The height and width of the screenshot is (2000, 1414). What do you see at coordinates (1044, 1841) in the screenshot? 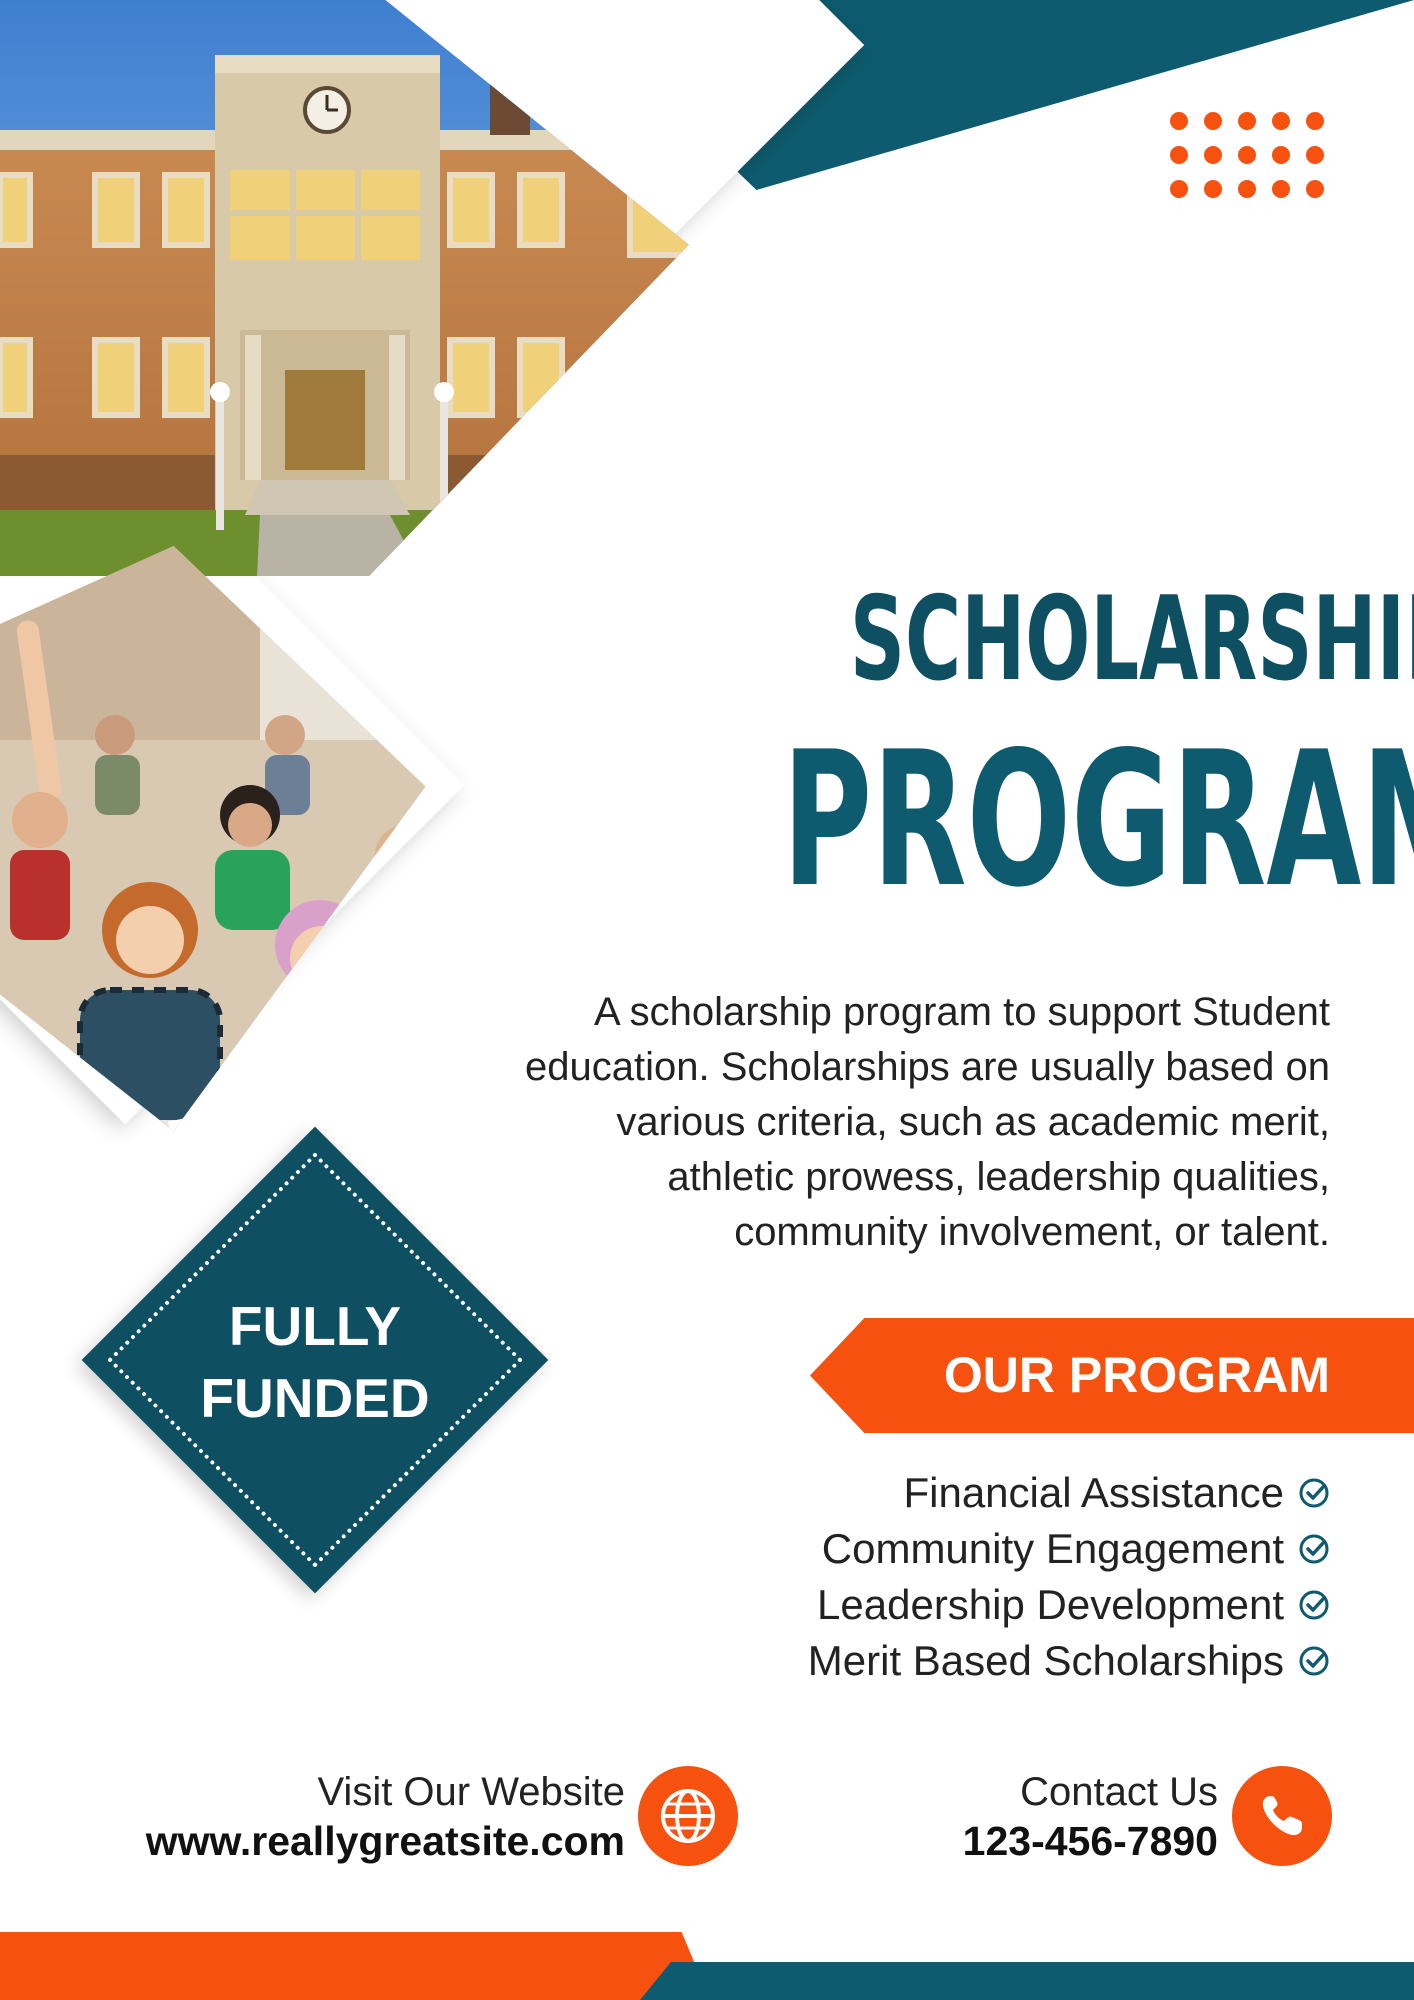
I see `phone-number: 123-456-7890` at bounding box center [1044, 1841].